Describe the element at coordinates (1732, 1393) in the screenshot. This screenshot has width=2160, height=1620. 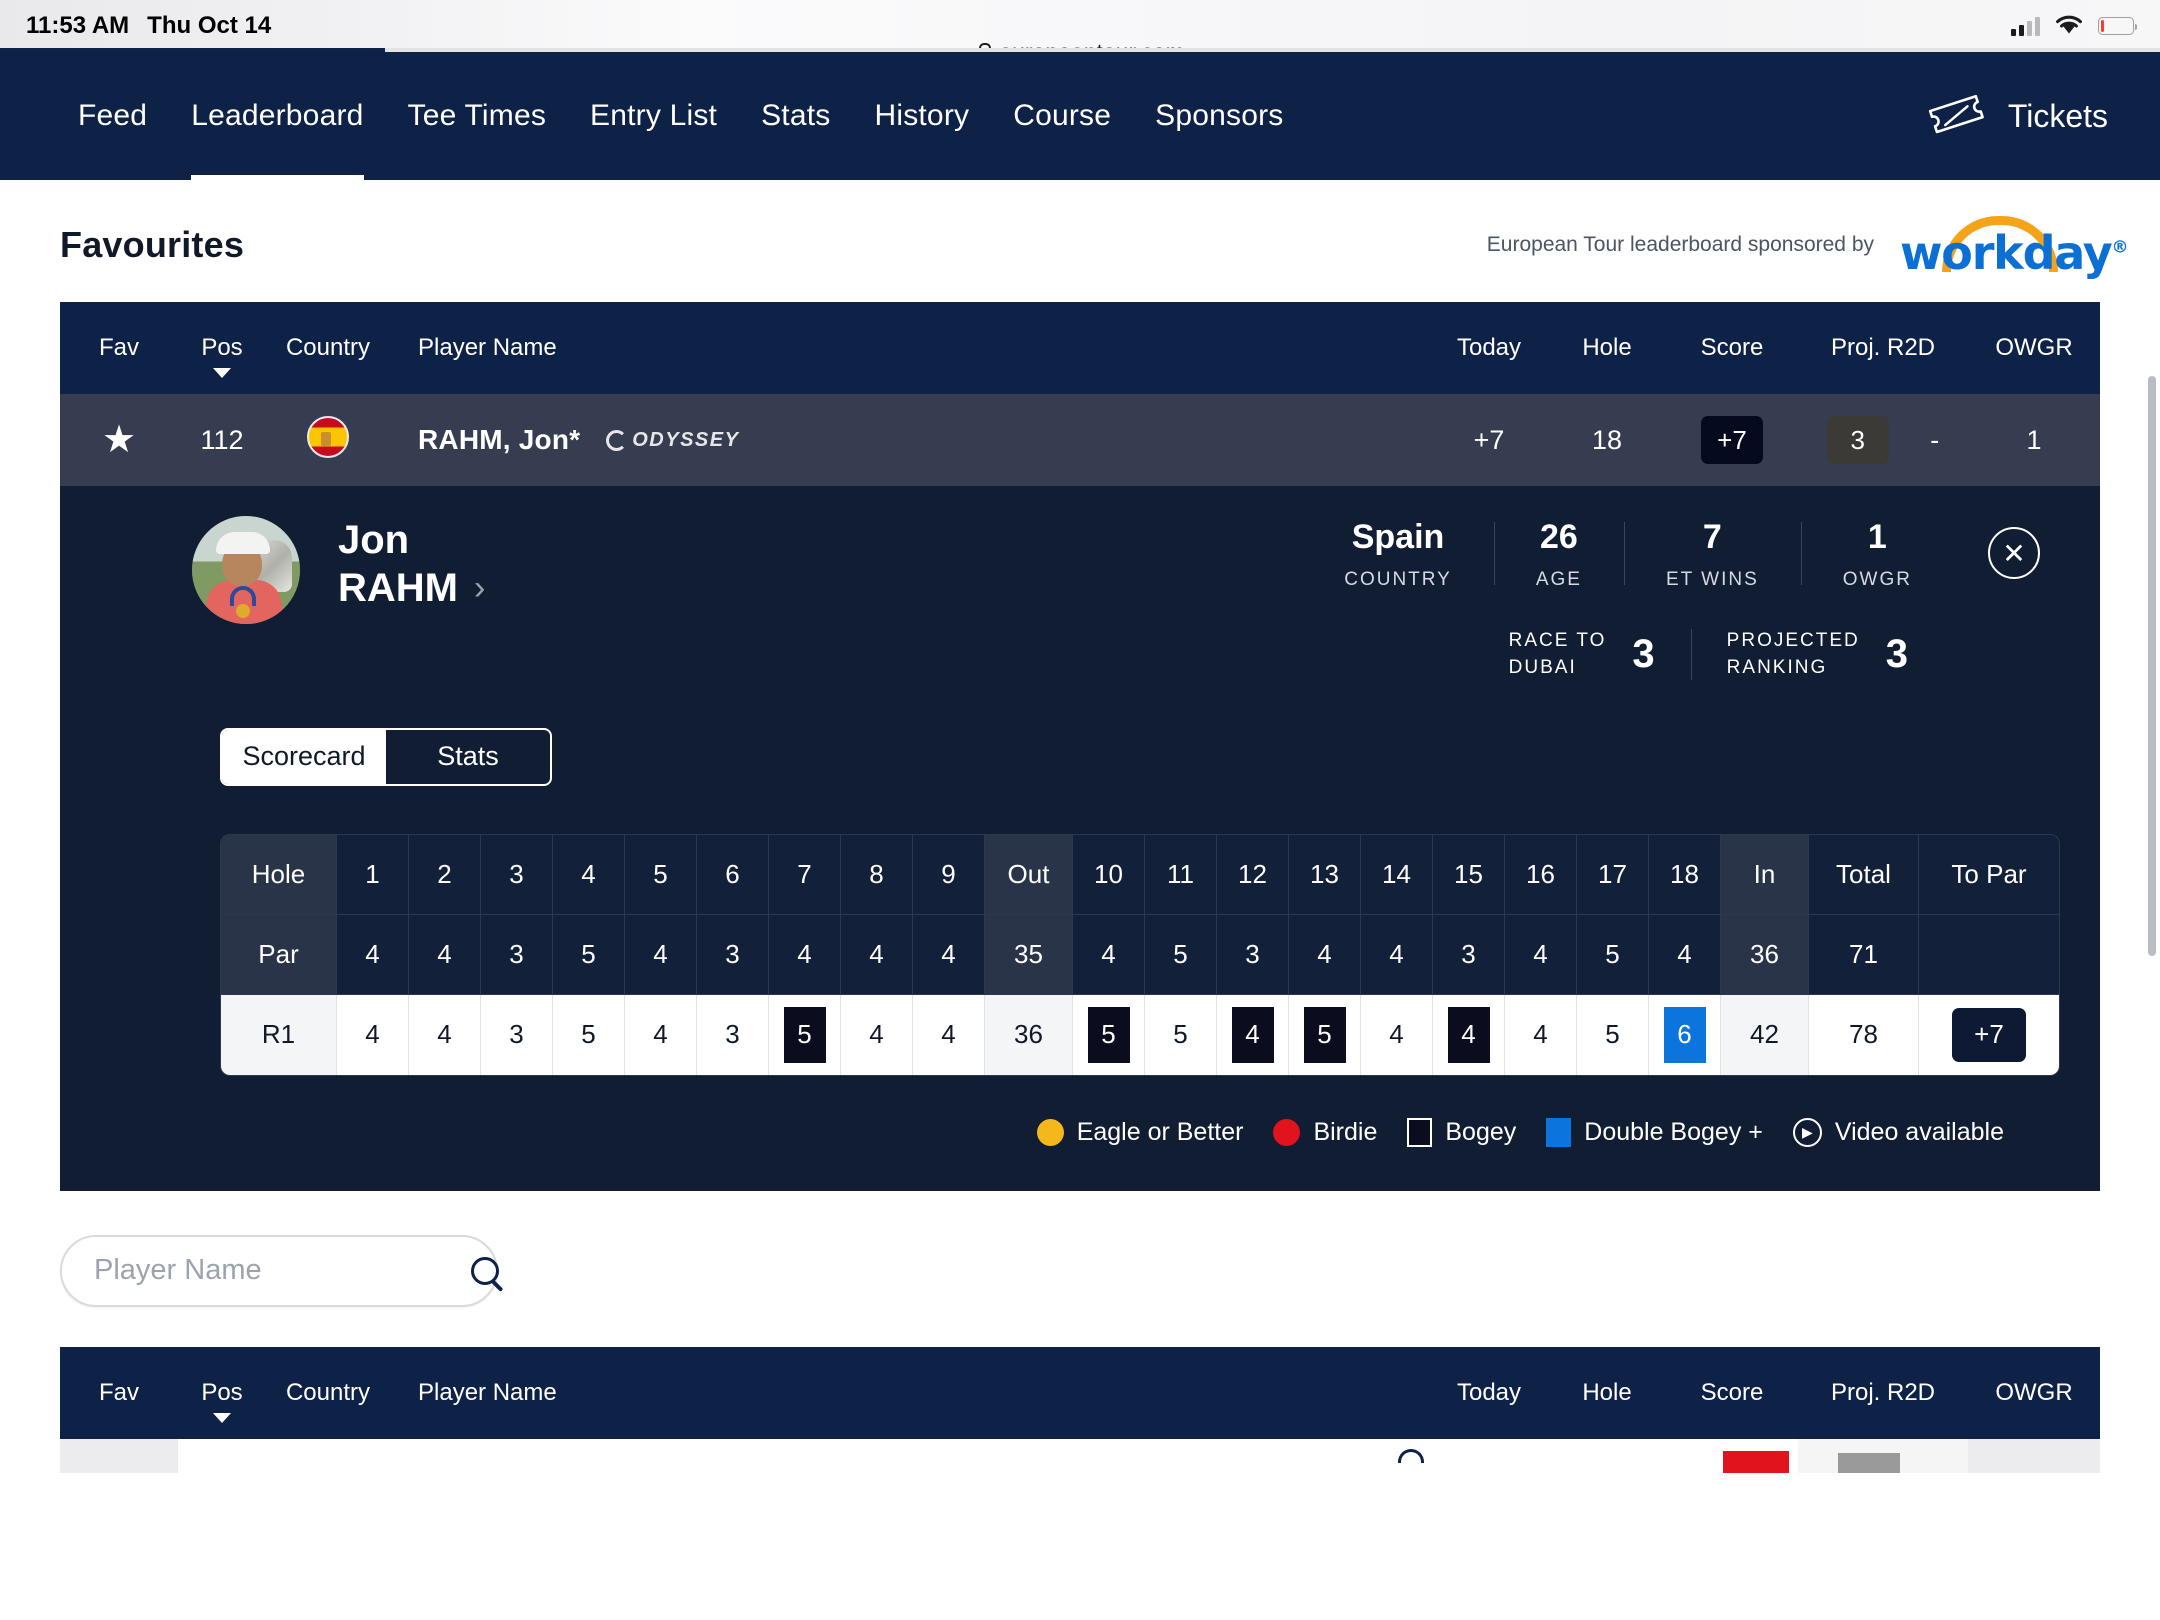
I see `column-header-score-2: Score` at that location.